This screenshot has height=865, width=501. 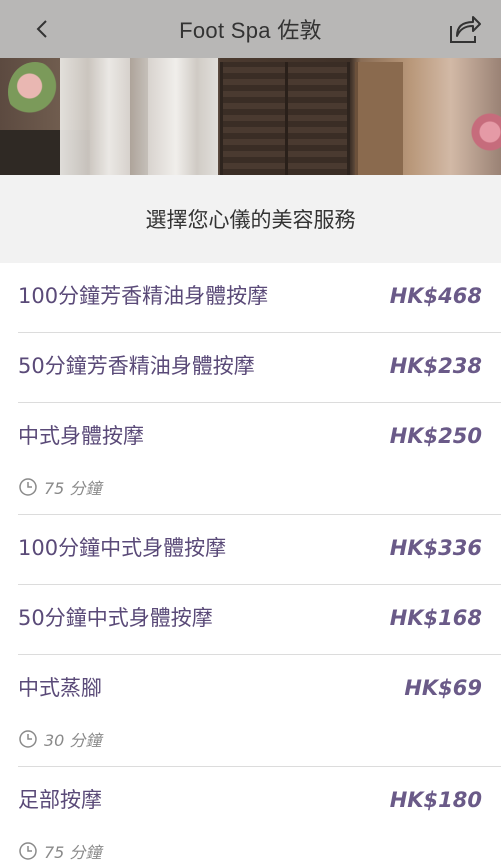 What do you see at coordinates (136, 366) in the screenshot?
I see `service-name: 50分鐘芳香精油身體按摩` at bounding box center [136, 366].